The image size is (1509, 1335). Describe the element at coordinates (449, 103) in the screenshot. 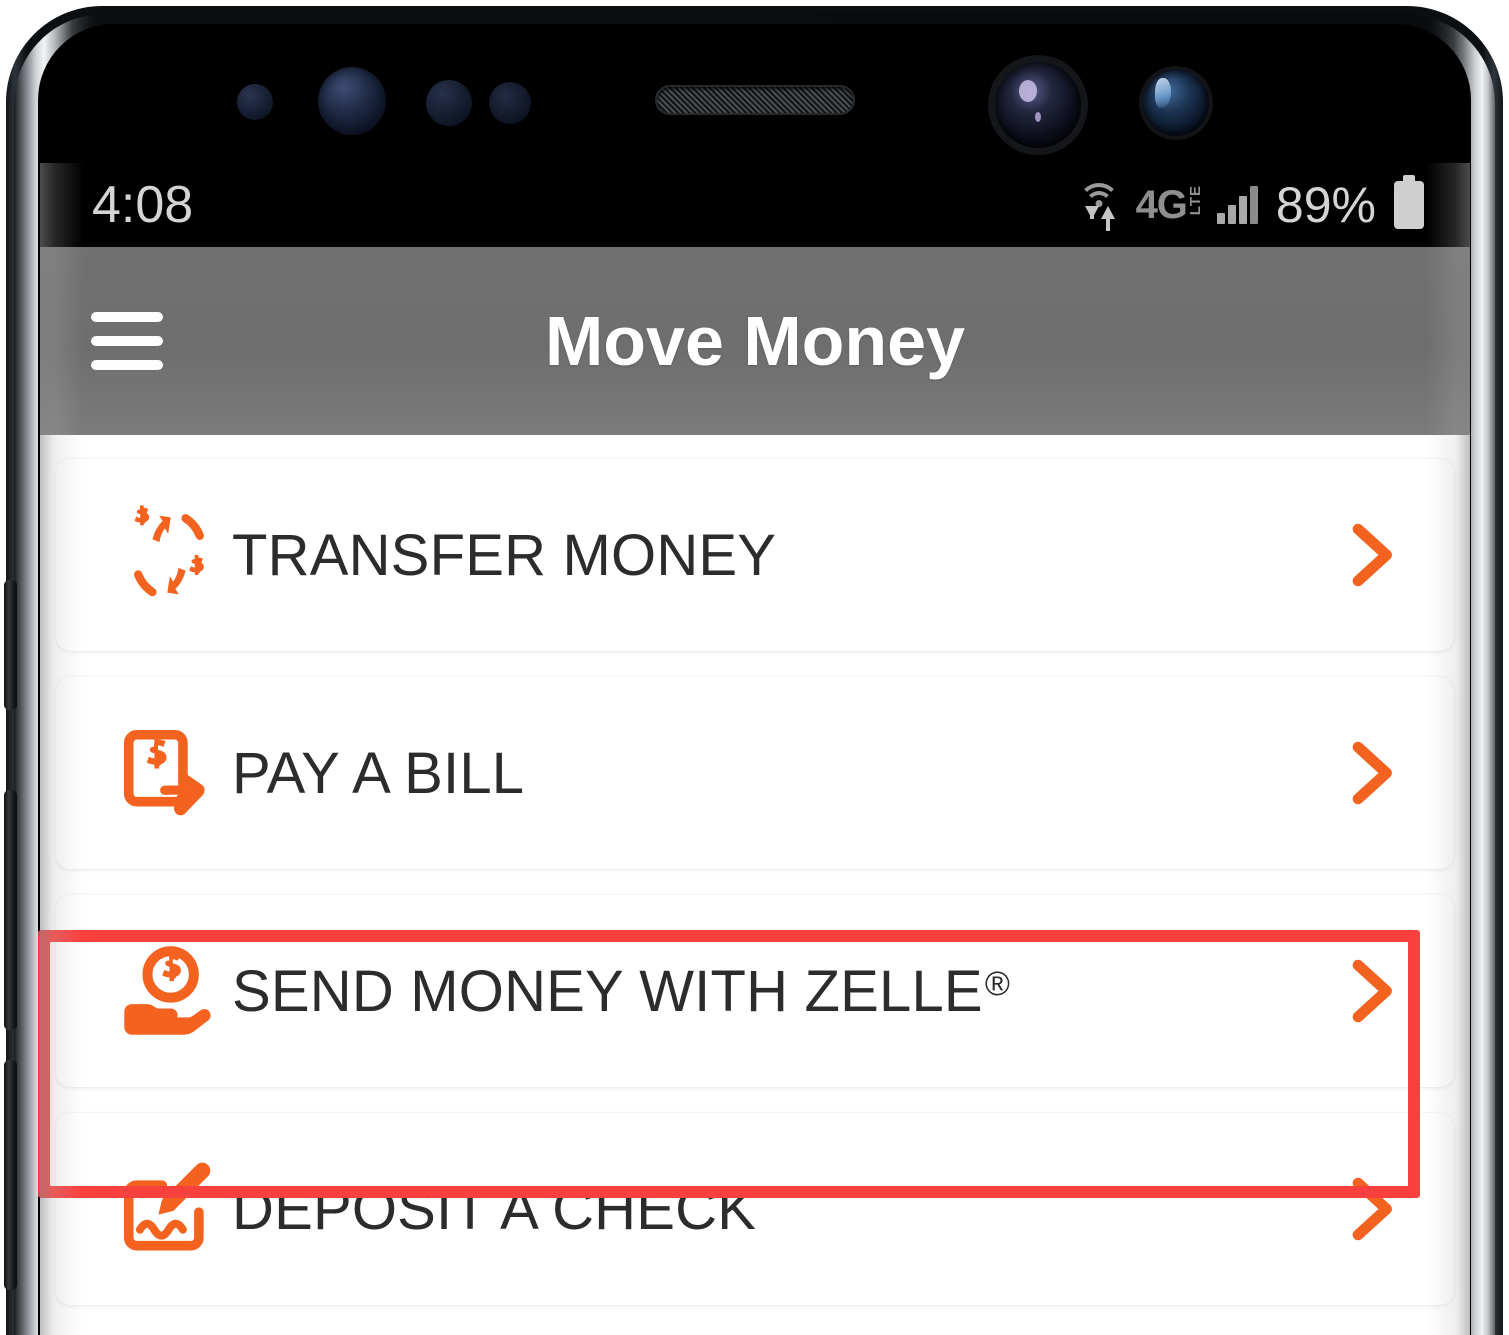

I see `light-sensor-icon` at that location.